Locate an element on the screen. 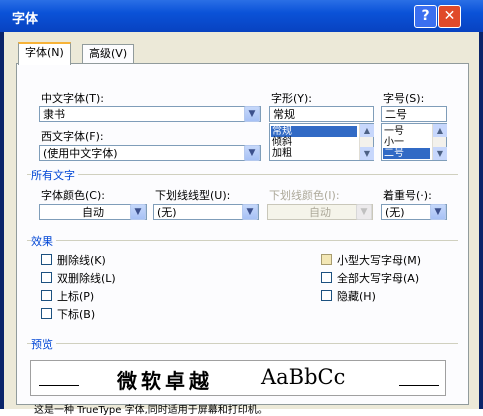 The width and height of the screenshot is (483, 416). all-caps-checkbox is located at coordinates (326, 277).